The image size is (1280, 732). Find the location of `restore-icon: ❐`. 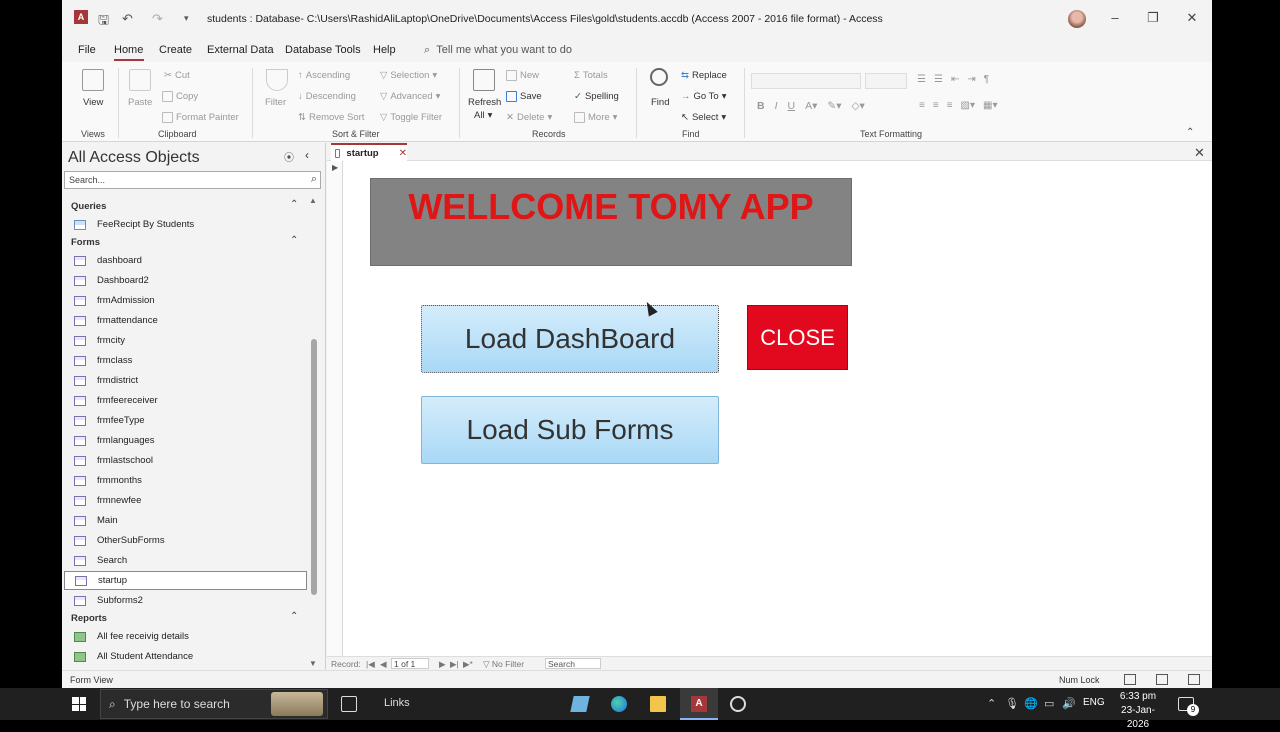

restore-icon: ❐ is located at coordinates (1153, 18).